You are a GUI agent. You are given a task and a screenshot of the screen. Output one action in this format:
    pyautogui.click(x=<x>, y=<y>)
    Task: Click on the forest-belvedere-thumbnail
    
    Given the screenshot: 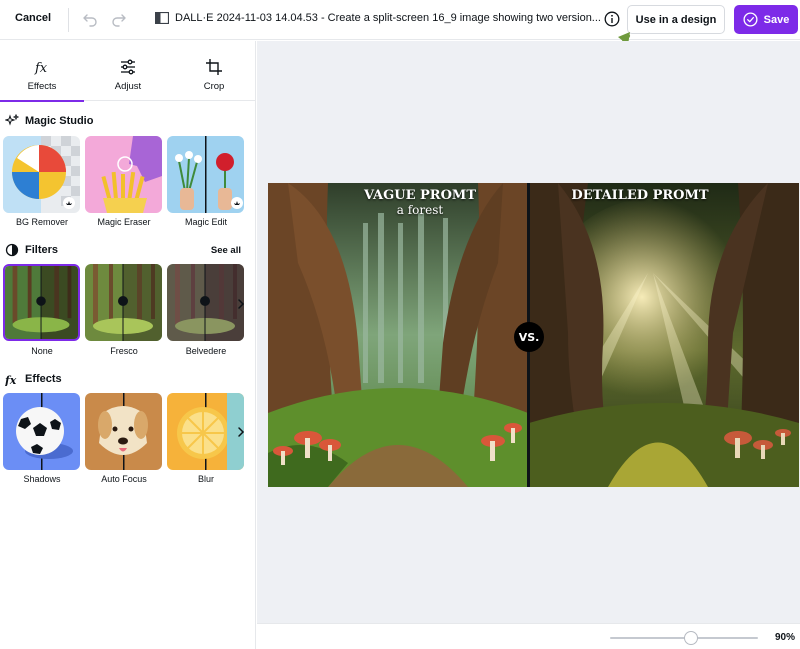 What is the action you would take?
    pyautogui.click(x=205, y=302)
    